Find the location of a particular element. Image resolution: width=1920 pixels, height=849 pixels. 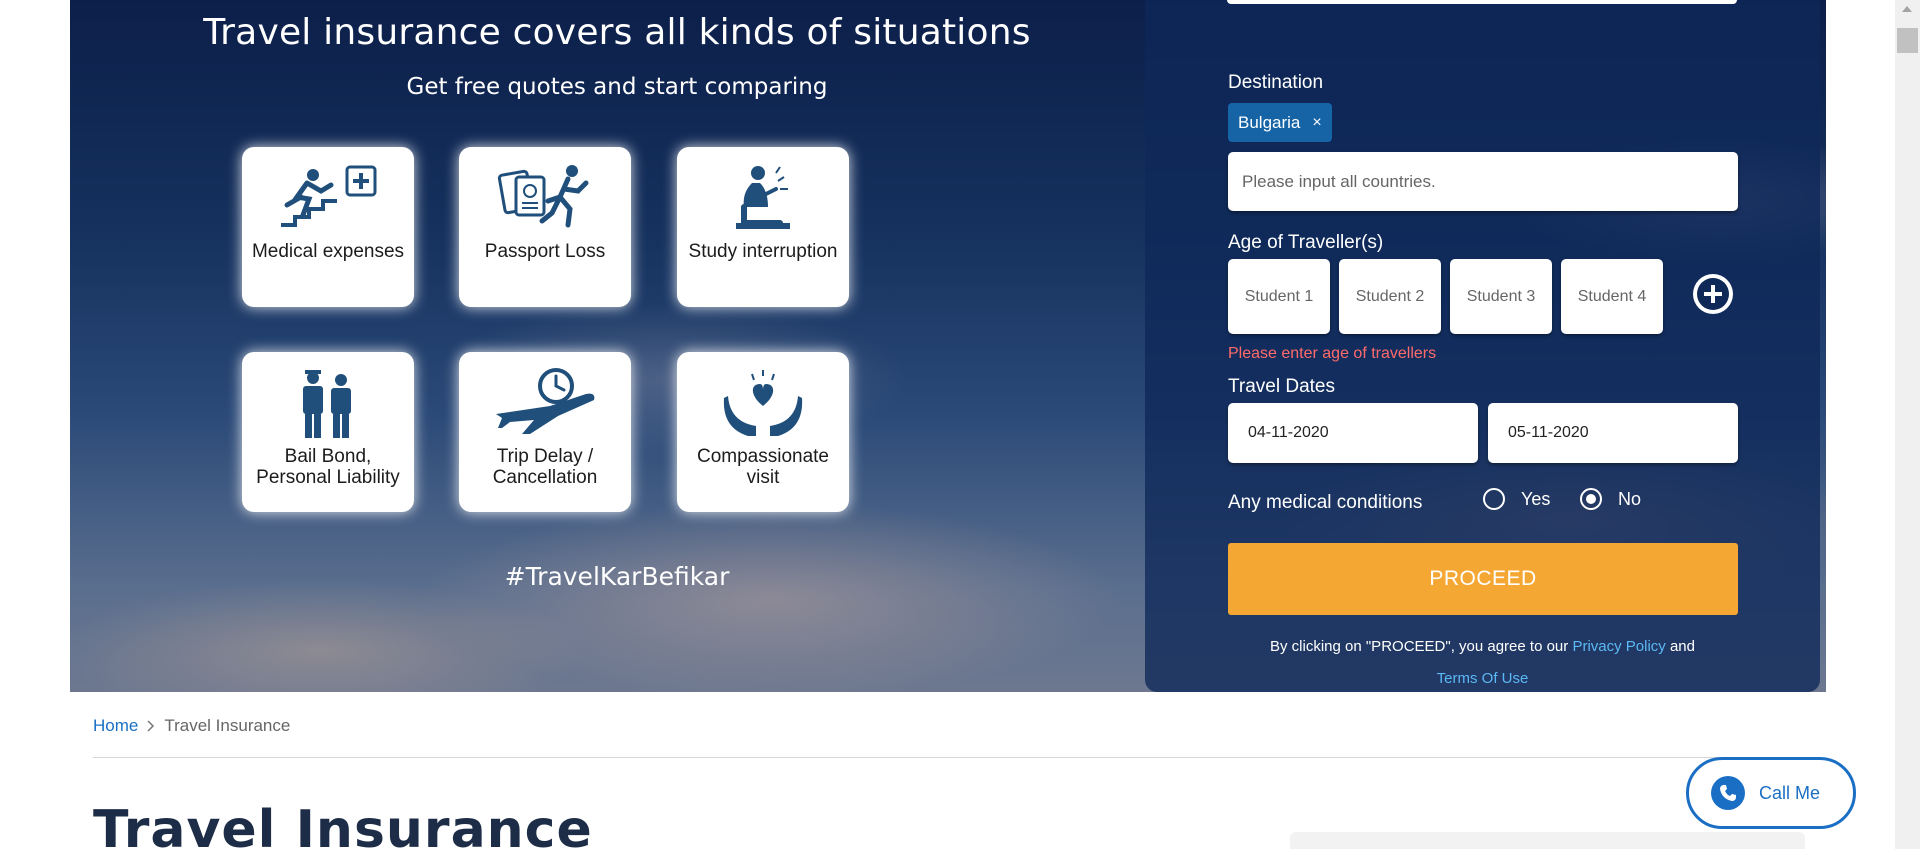

passport-loss-icon is located at coordinates (543, 196).